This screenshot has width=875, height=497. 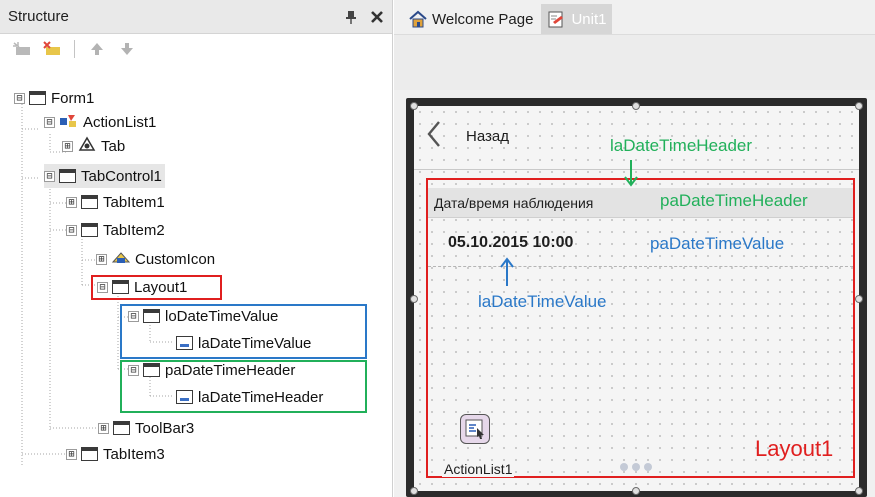 I want to click on tree-node-label: Tab, so click(x=113, y=146).